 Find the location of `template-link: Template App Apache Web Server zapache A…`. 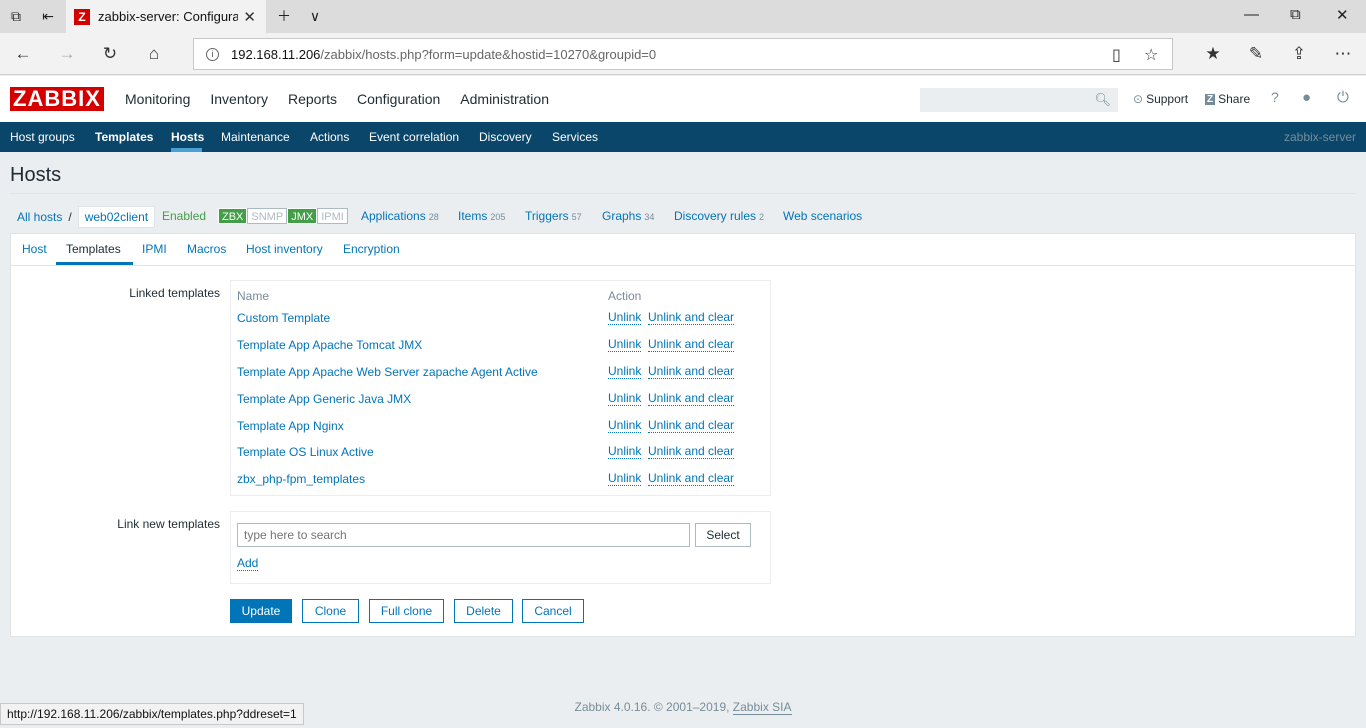

template-link: Template App Apache Web Server zapache A… is located at coordinates (387, 372).